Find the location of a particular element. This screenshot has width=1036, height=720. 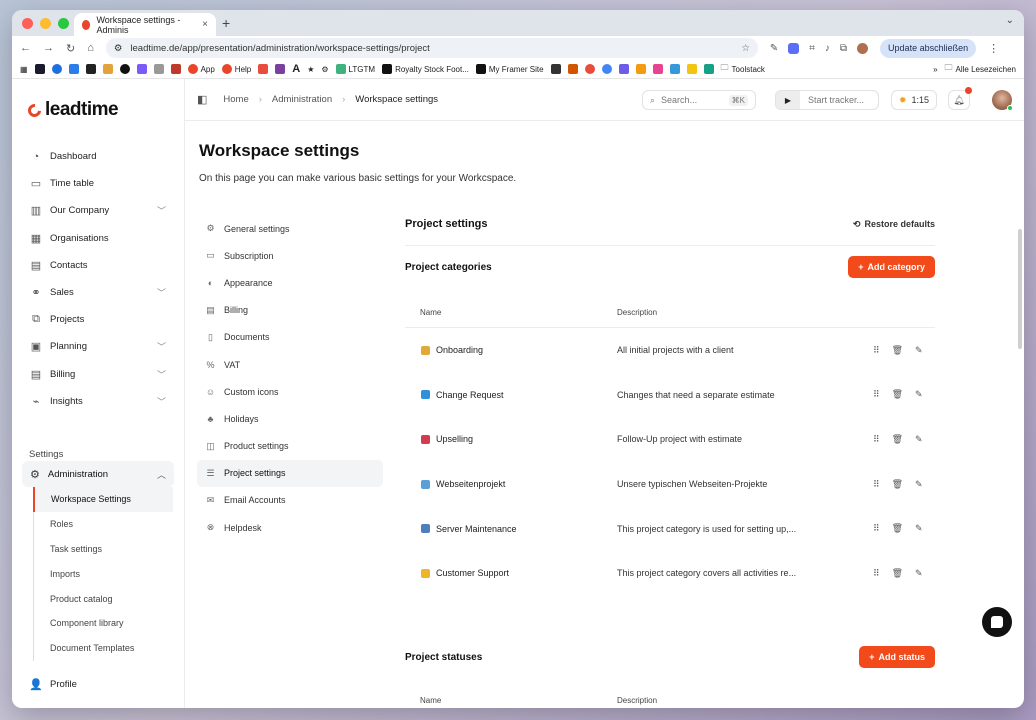

sidebar-item-planning: ▣ Planning ﹀ is located at coordinates (98, 346).